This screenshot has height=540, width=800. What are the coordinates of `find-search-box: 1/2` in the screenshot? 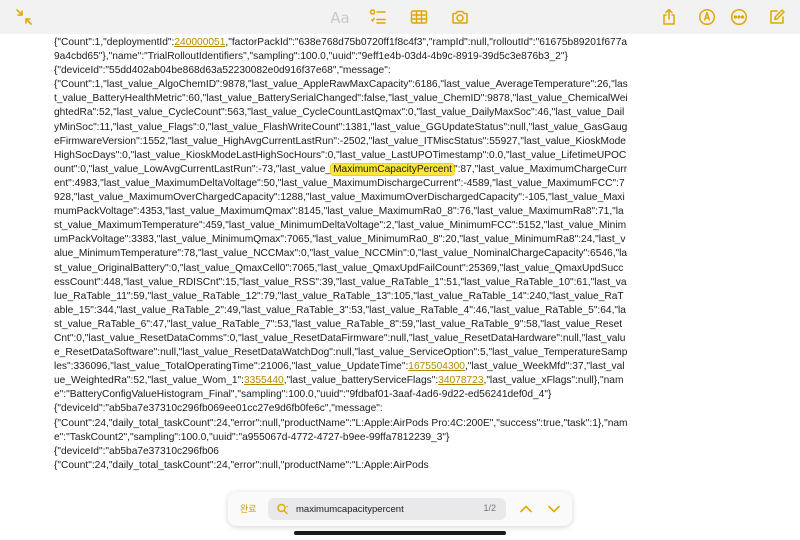 It's located at (387, 509).